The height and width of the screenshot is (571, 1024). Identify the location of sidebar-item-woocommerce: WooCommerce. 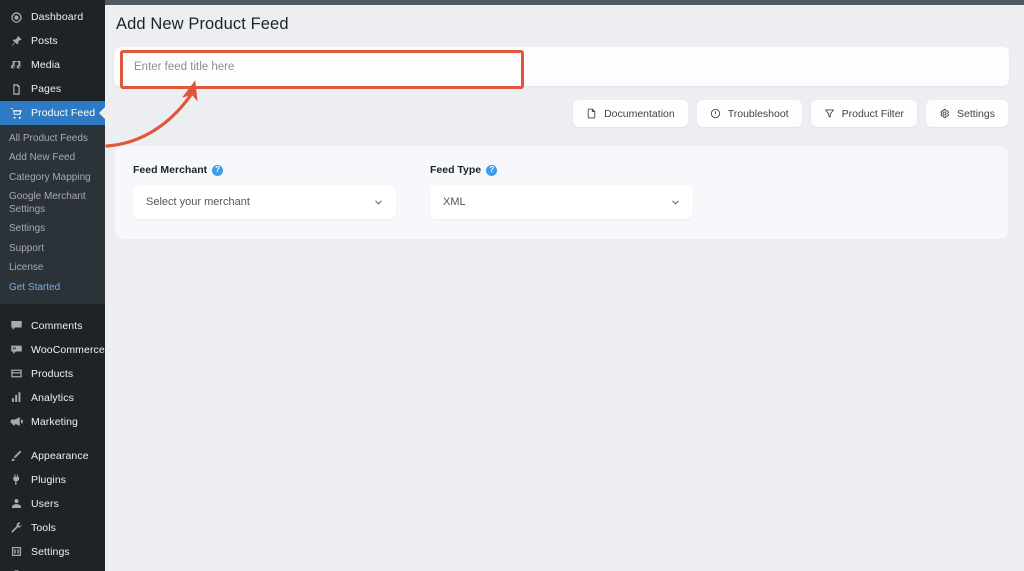
(52, 350).